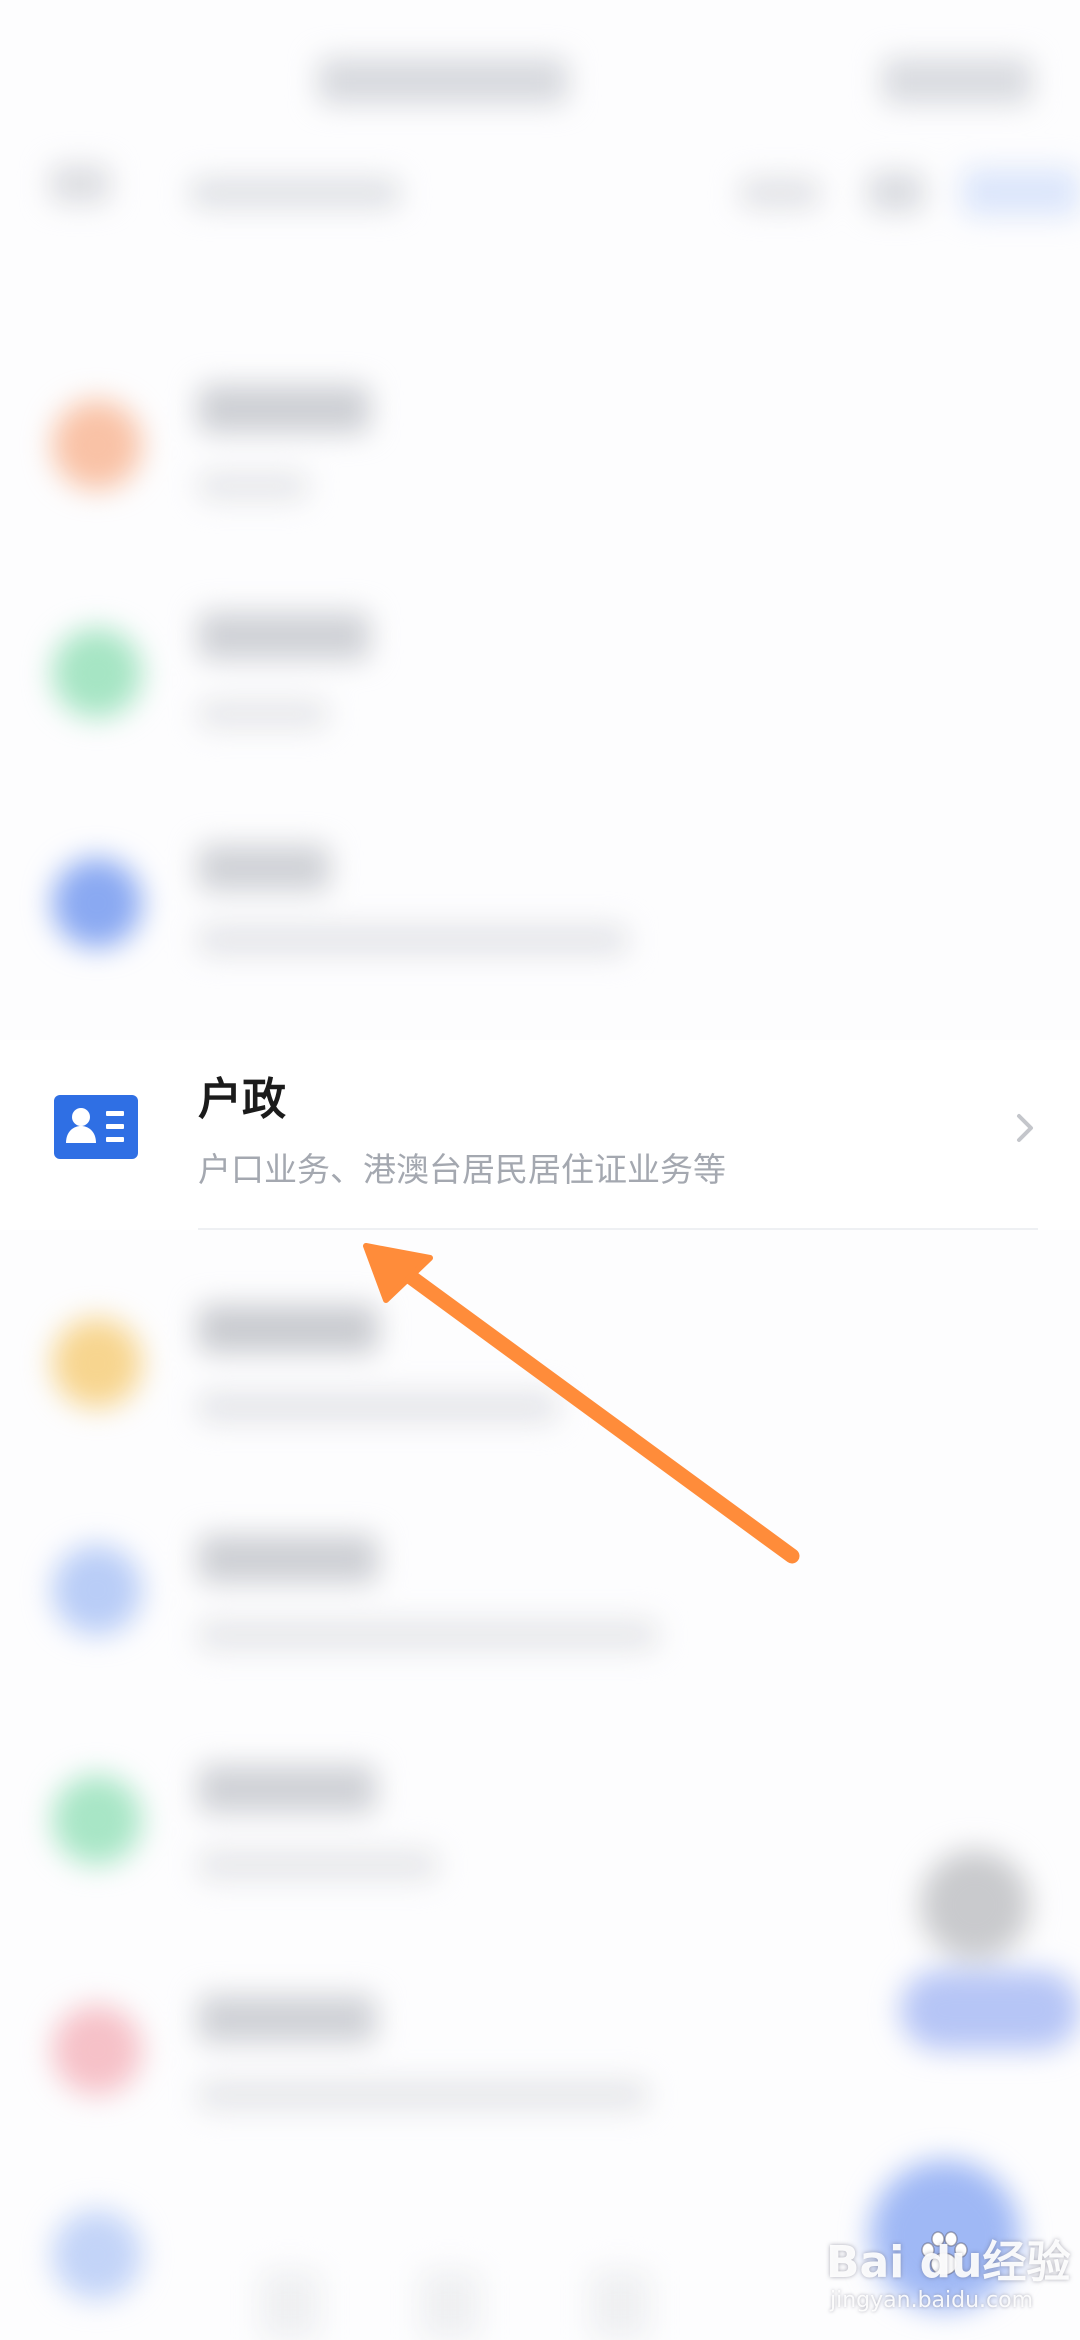 This screenshot has width=1080, height=2340. What do you see at coordinates (318, 1865) in the screenshot?
I see `blurred-row7-desc` at bounding box center [318, 1865].